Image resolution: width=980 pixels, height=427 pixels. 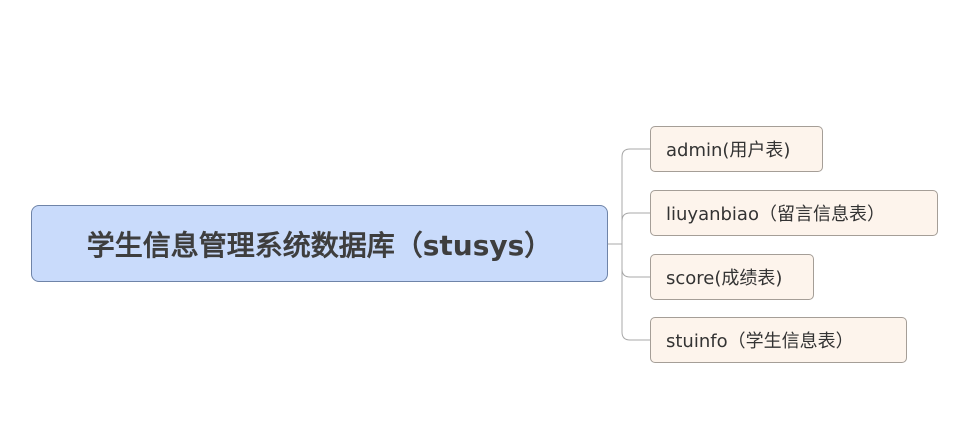 I want to click on subtopic-score: score(成绩表), so click(x=732, y=277).